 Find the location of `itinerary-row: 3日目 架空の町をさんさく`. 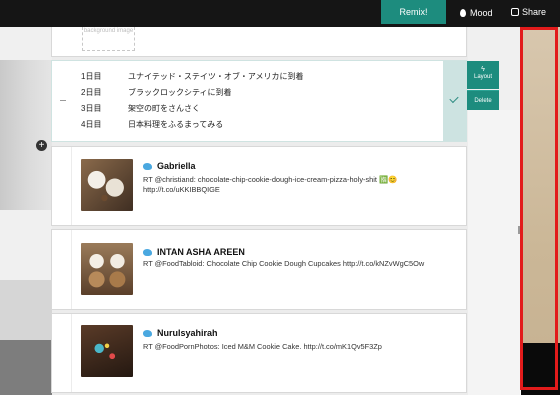

itinerary-row: 3日目 架空の町をさんさく is located at coordinates (140, 108).